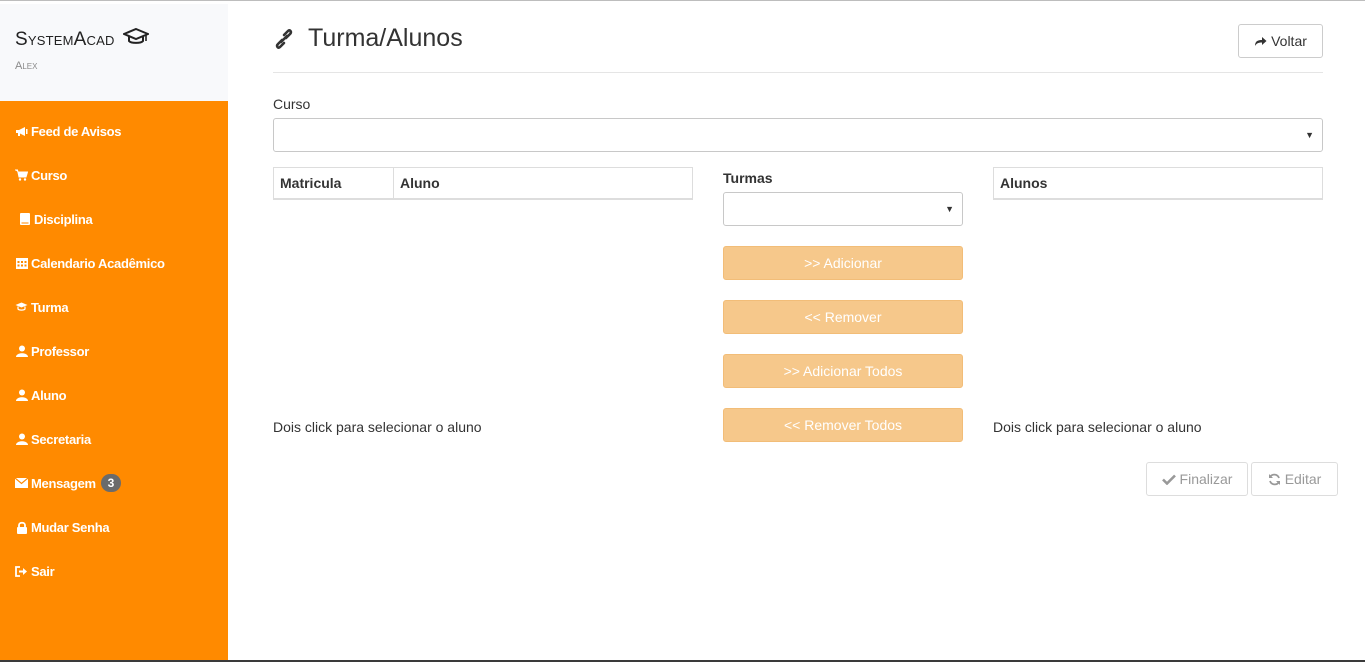  What do you see at coordinates (21, 527) in the screenshot?
I see `lock-icon` at bounding box center [21, 527].